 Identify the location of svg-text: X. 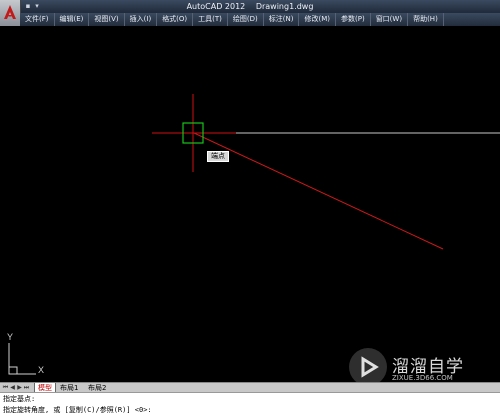
(41, 370).